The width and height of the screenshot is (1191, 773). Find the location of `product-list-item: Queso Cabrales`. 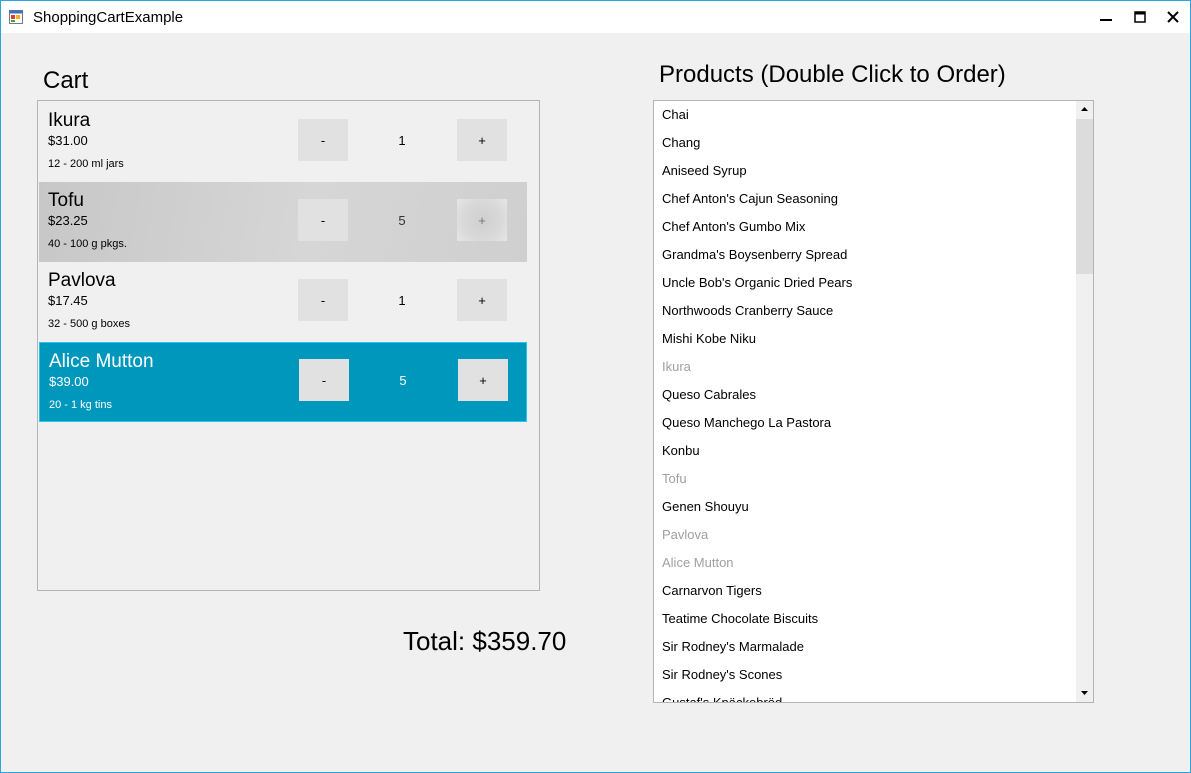

product-list-item: Queso Cabrales is located at coordinates (709, 394).